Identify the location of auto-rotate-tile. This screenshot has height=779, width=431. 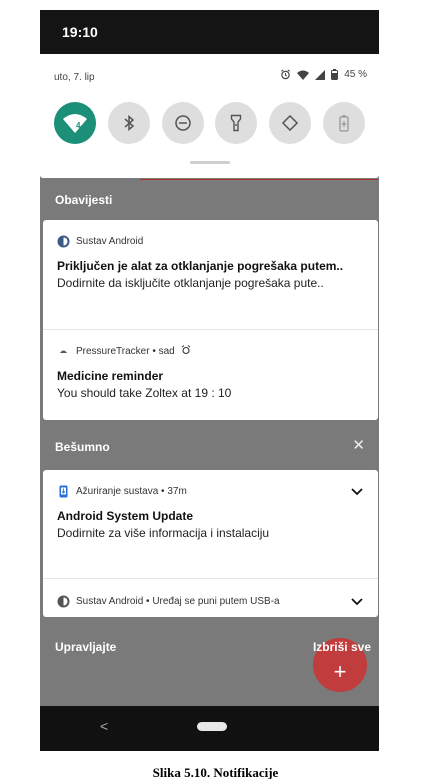
(290, 123).